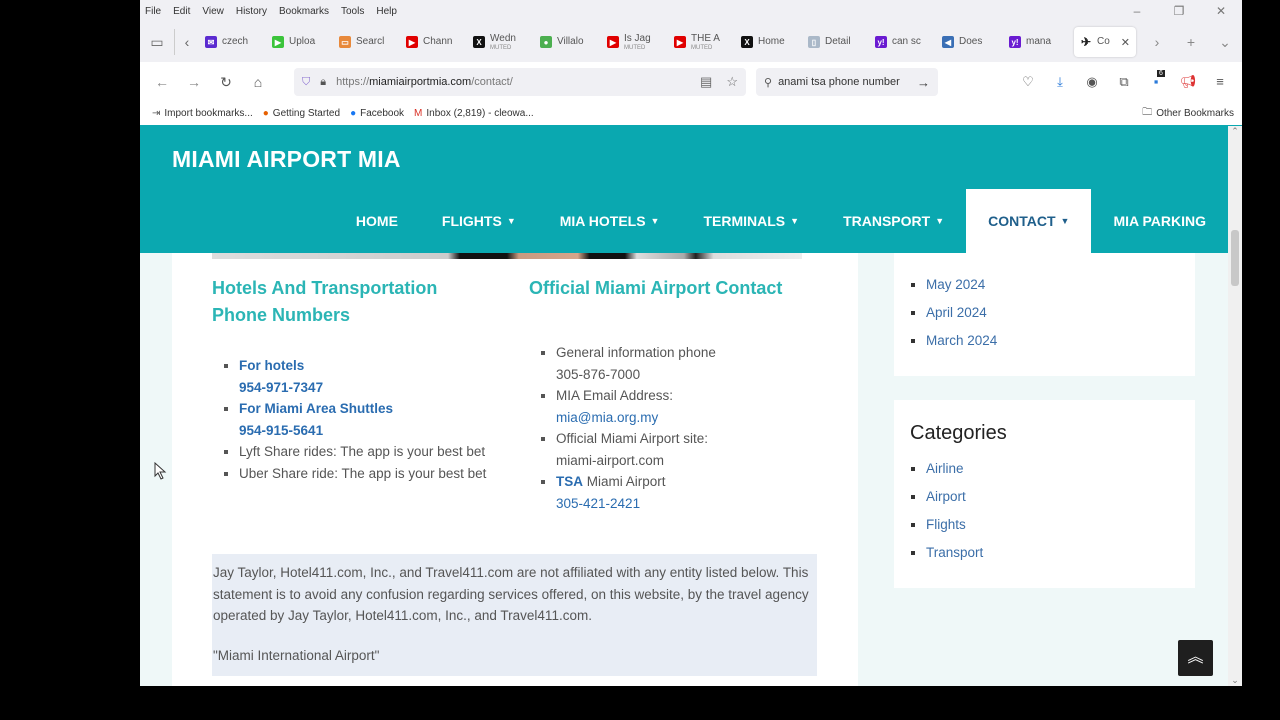  What do you see at coordinates (213, 11) in the screenshot?
I see `menu-view: View` at bounding box center [213, 11].